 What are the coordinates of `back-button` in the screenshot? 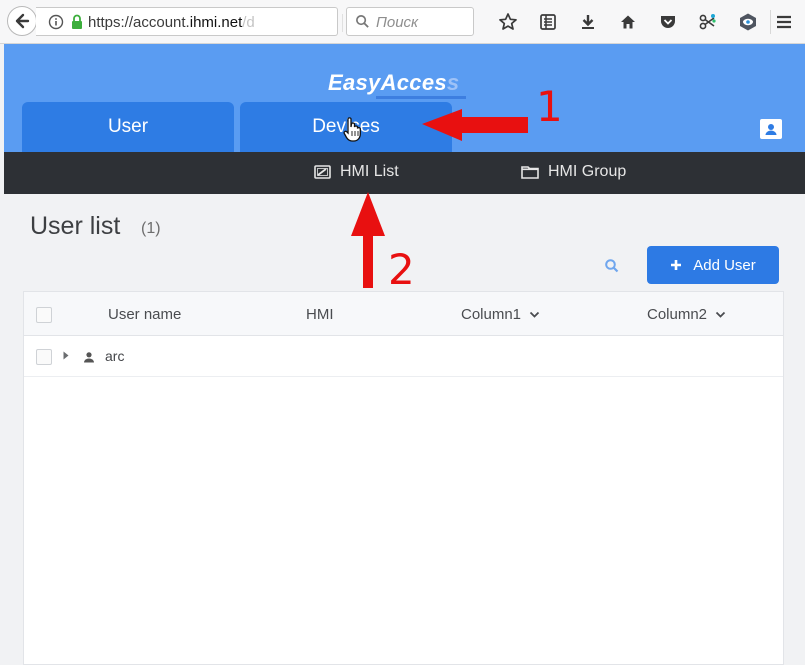 It's located at (22, 21).